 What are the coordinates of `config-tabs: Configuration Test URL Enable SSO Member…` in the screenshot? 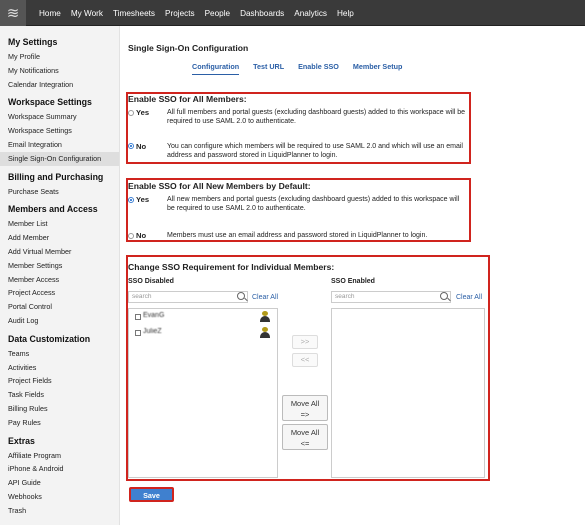 It's located at (304, 68).